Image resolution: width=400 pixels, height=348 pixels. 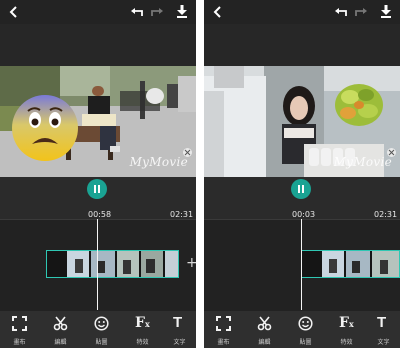 I want to click on current-time: 00:03, so click(x=304, y=214).